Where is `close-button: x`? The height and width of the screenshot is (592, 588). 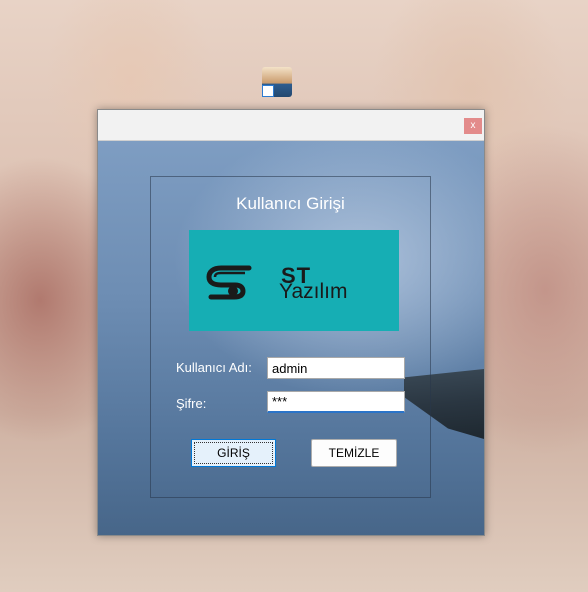 close-button: x is located at coordinates (473, 126).